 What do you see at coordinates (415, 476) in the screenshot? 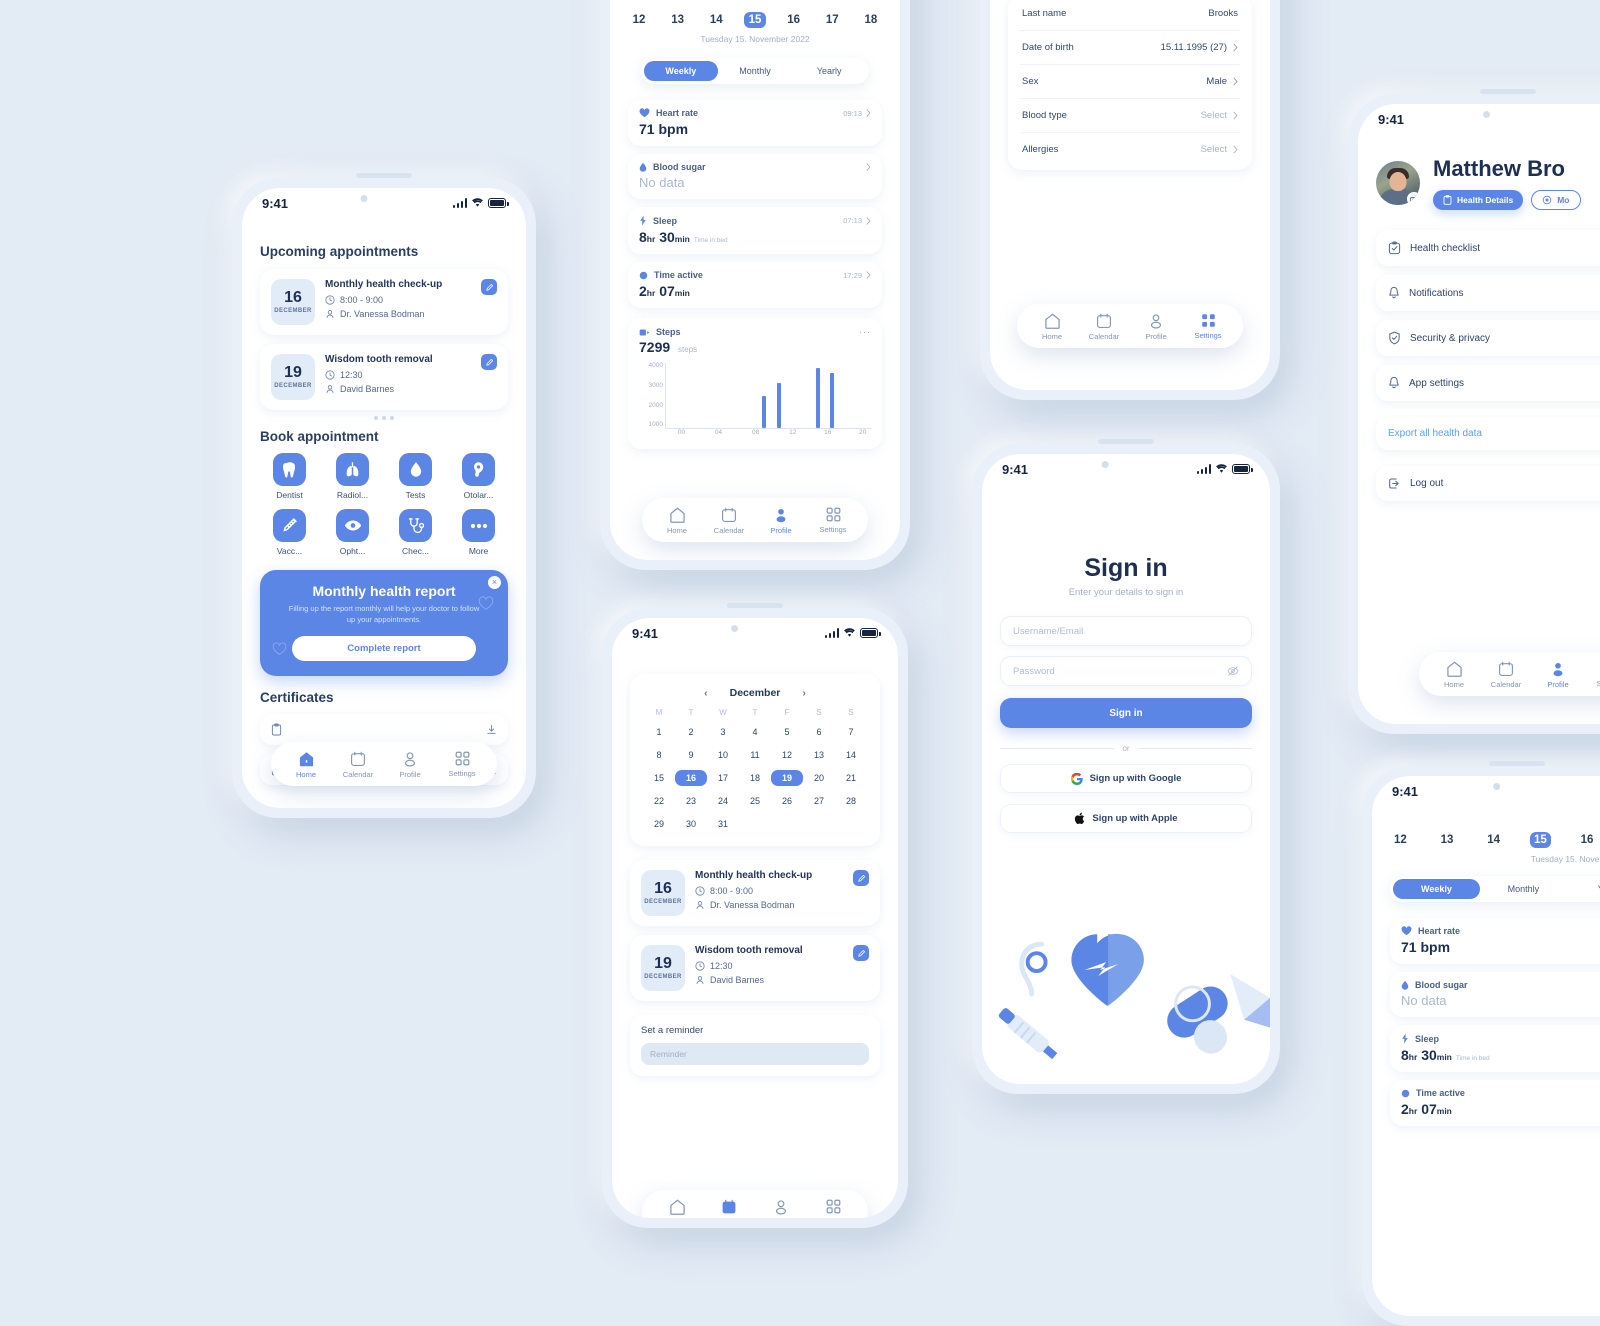
I see `book-item-tests: Tests` at bounding box center [415, 476].